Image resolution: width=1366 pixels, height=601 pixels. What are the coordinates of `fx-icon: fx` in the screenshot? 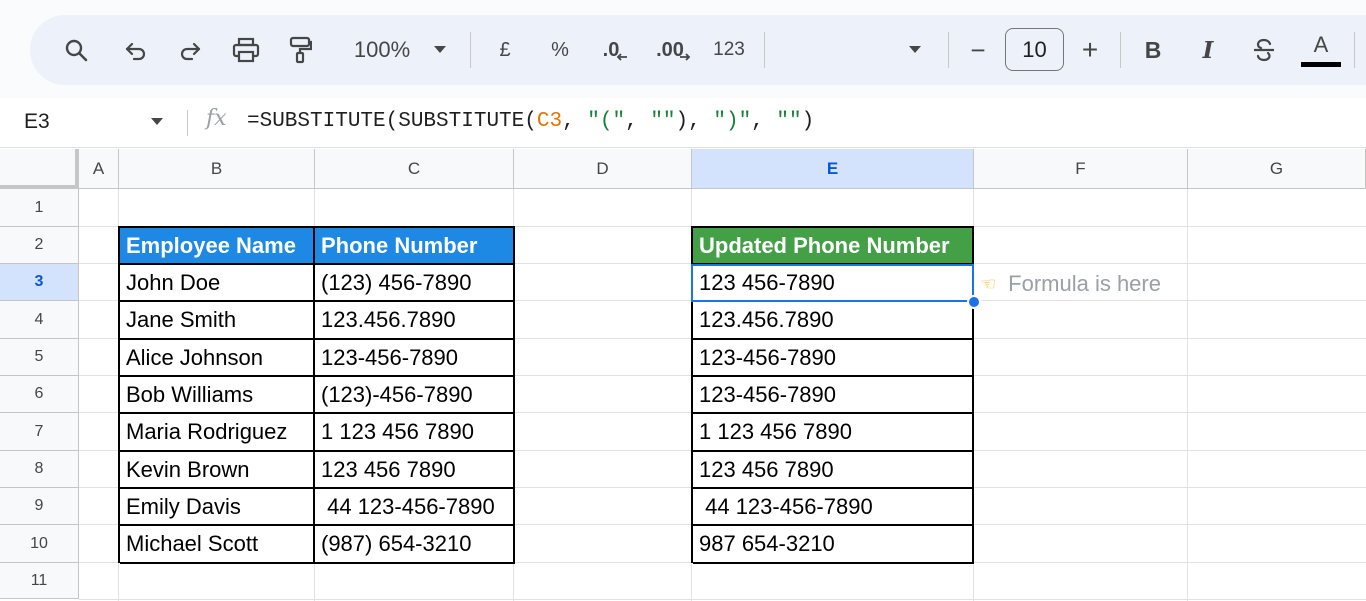 It's located at (216, 118).